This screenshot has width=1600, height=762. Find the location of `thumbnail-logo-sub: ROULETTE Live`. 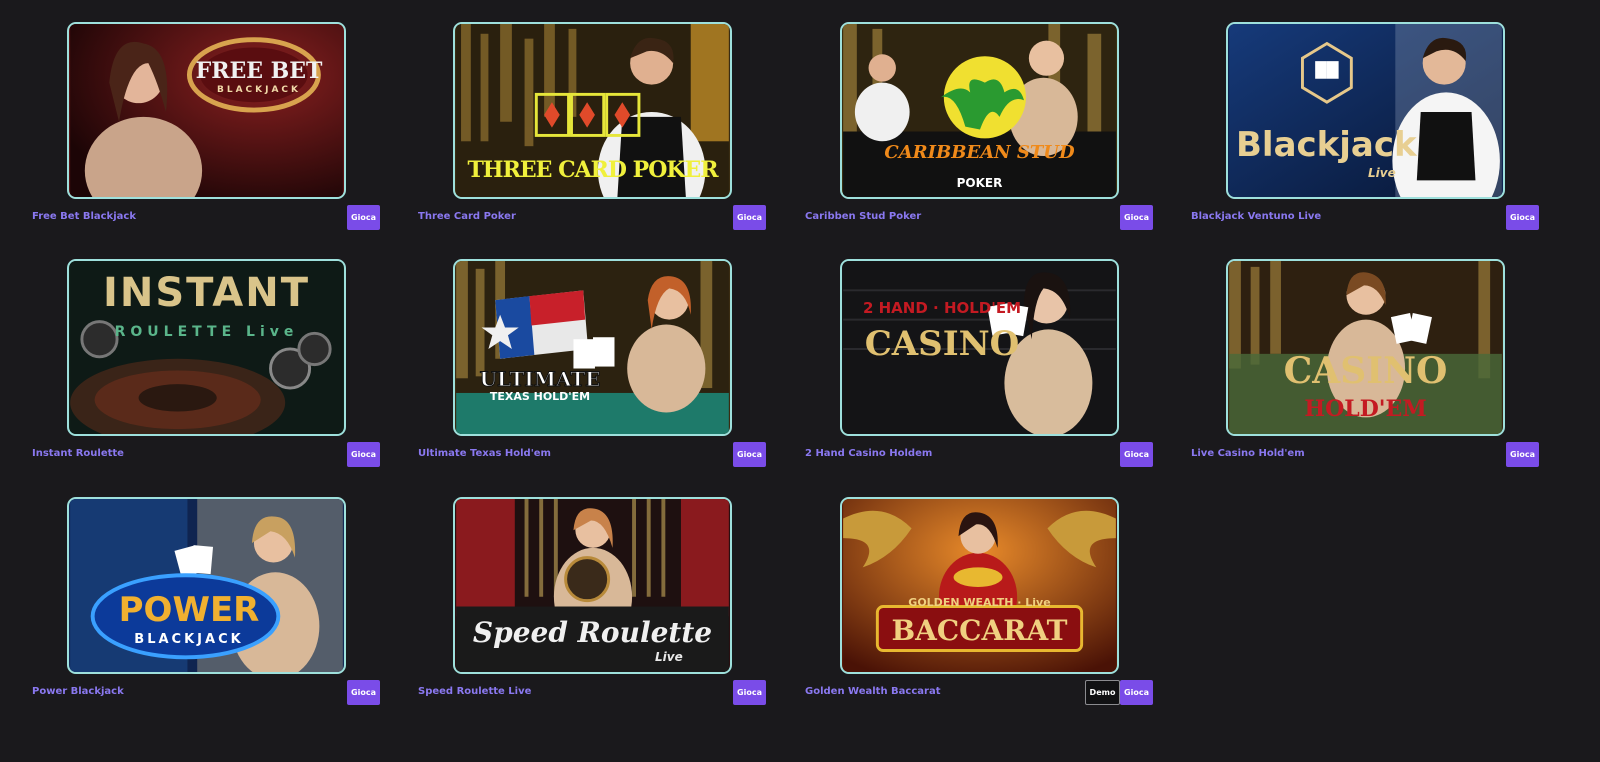

thumbnail-logo-sub: ROULETTE Live is located at coordinates (206, 332).